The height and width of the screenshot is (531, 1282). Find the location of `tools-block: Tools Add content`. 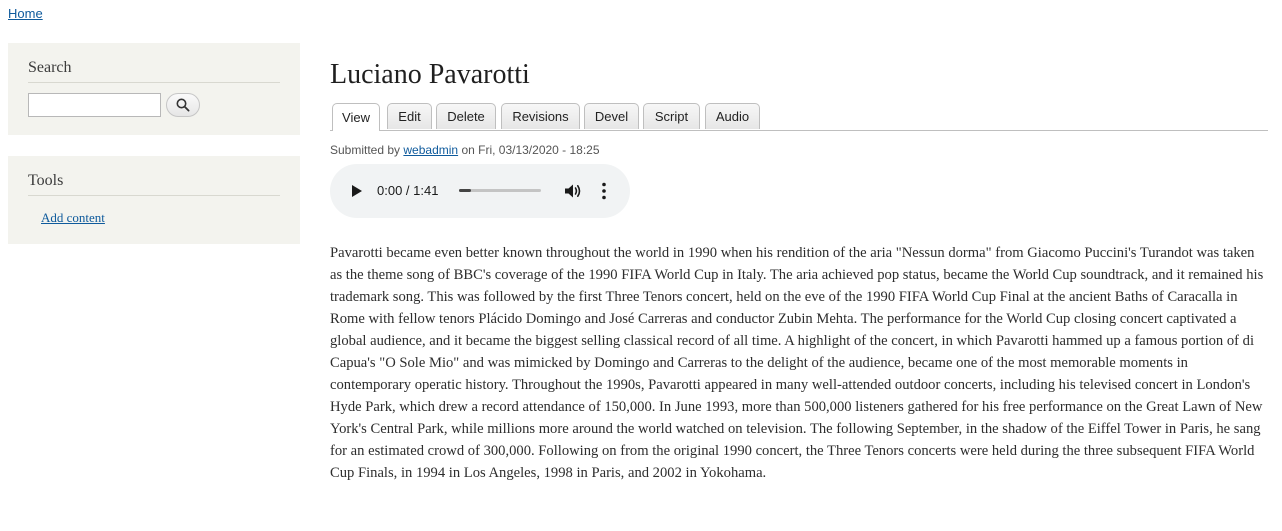

tools-block: Tools Add content is located at coordinates (154, 200).